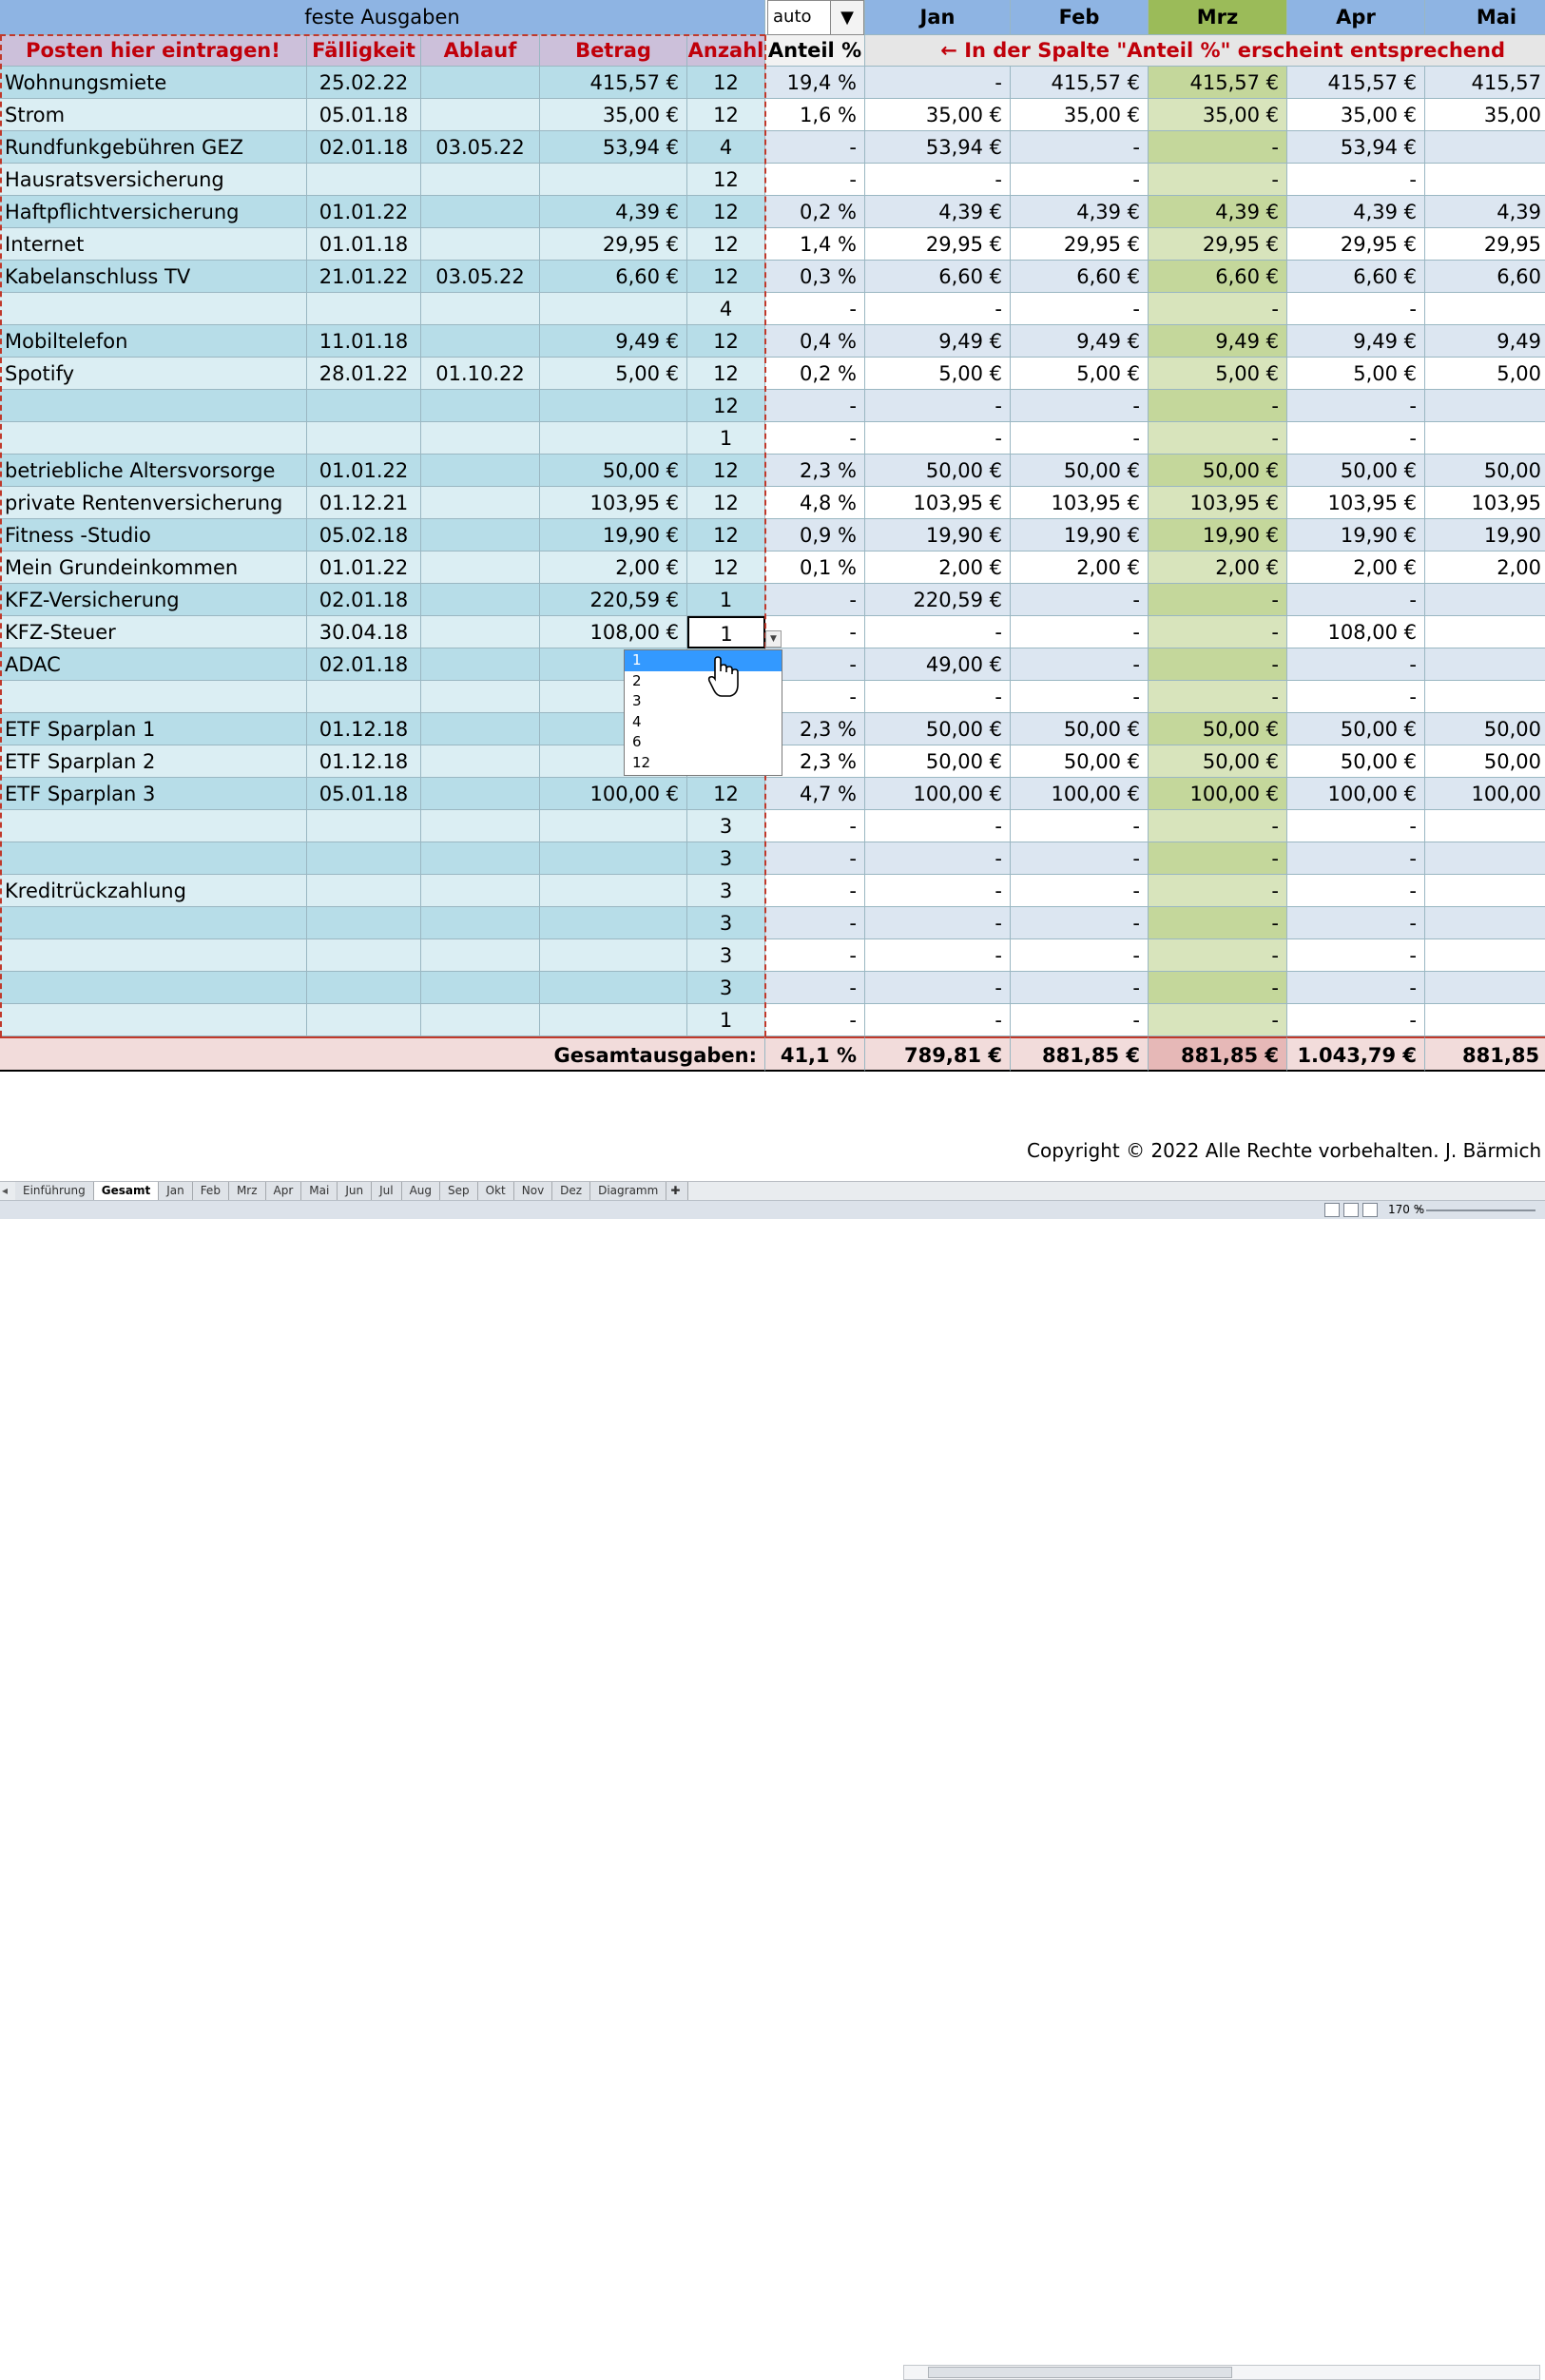  Describe the element at coordinates (364, 115) in the screenshot. I see `faelligkeit-cell: 05.01.18` at that location.